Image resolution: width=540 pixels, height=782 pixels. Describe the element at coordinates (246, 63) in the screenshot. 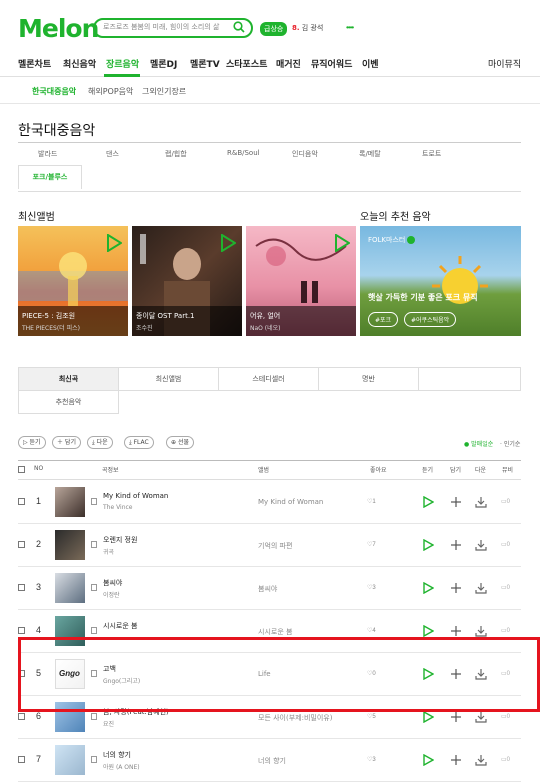

I see `gnb-star-post: 스타포스트` at that location.